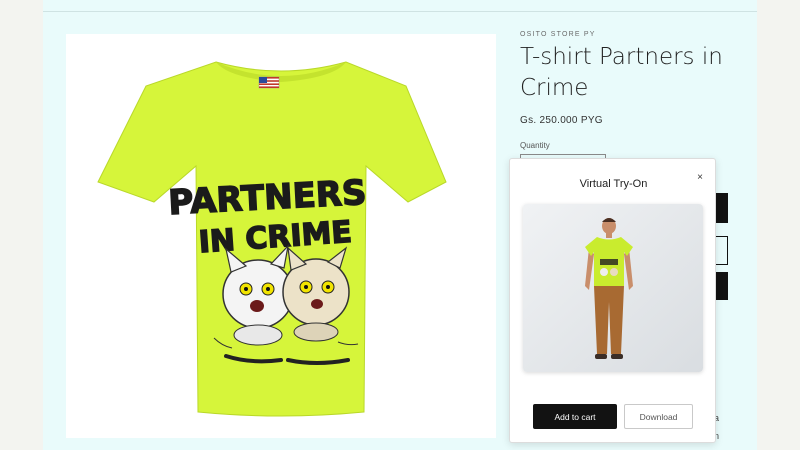 This screenshot has height=450, width=800. What do you see at coordinates (658, 416) in the screenshot?
I see `download-button: Download` at bounding box center [658, 416].